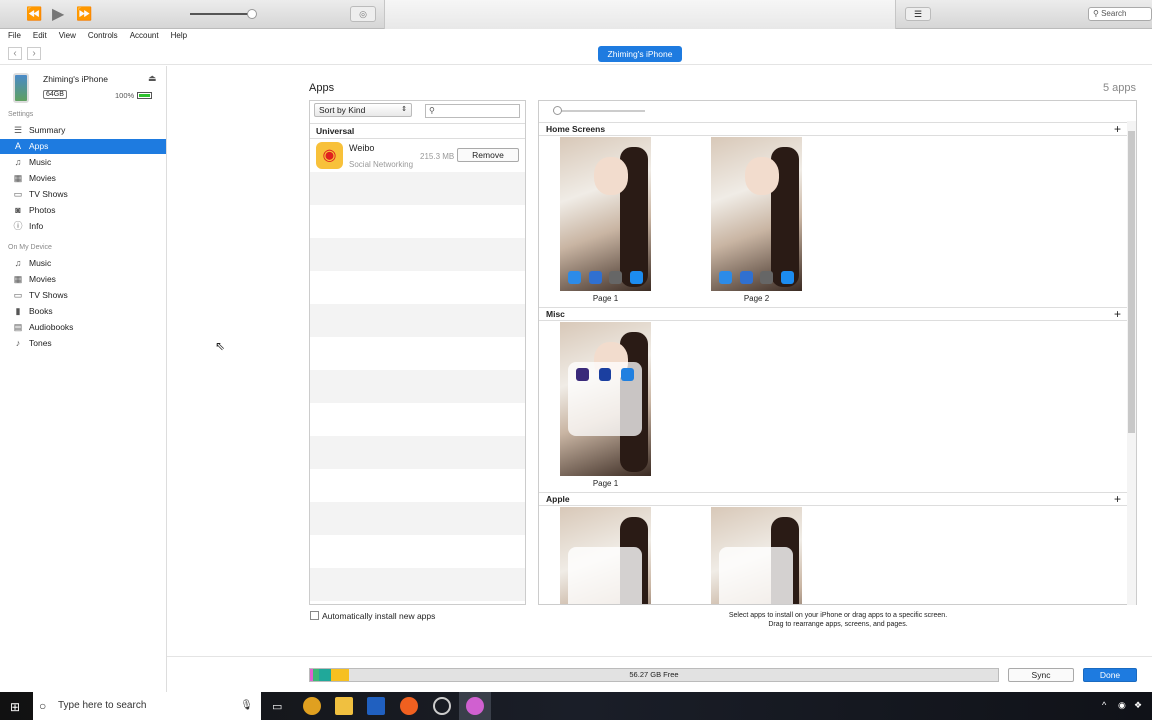 The height and width of the screenshot is (720, 1152). Describe the element at coordinates (42, 210) in the screenshot. I see `sidebar-item-label: Photos` at that location.